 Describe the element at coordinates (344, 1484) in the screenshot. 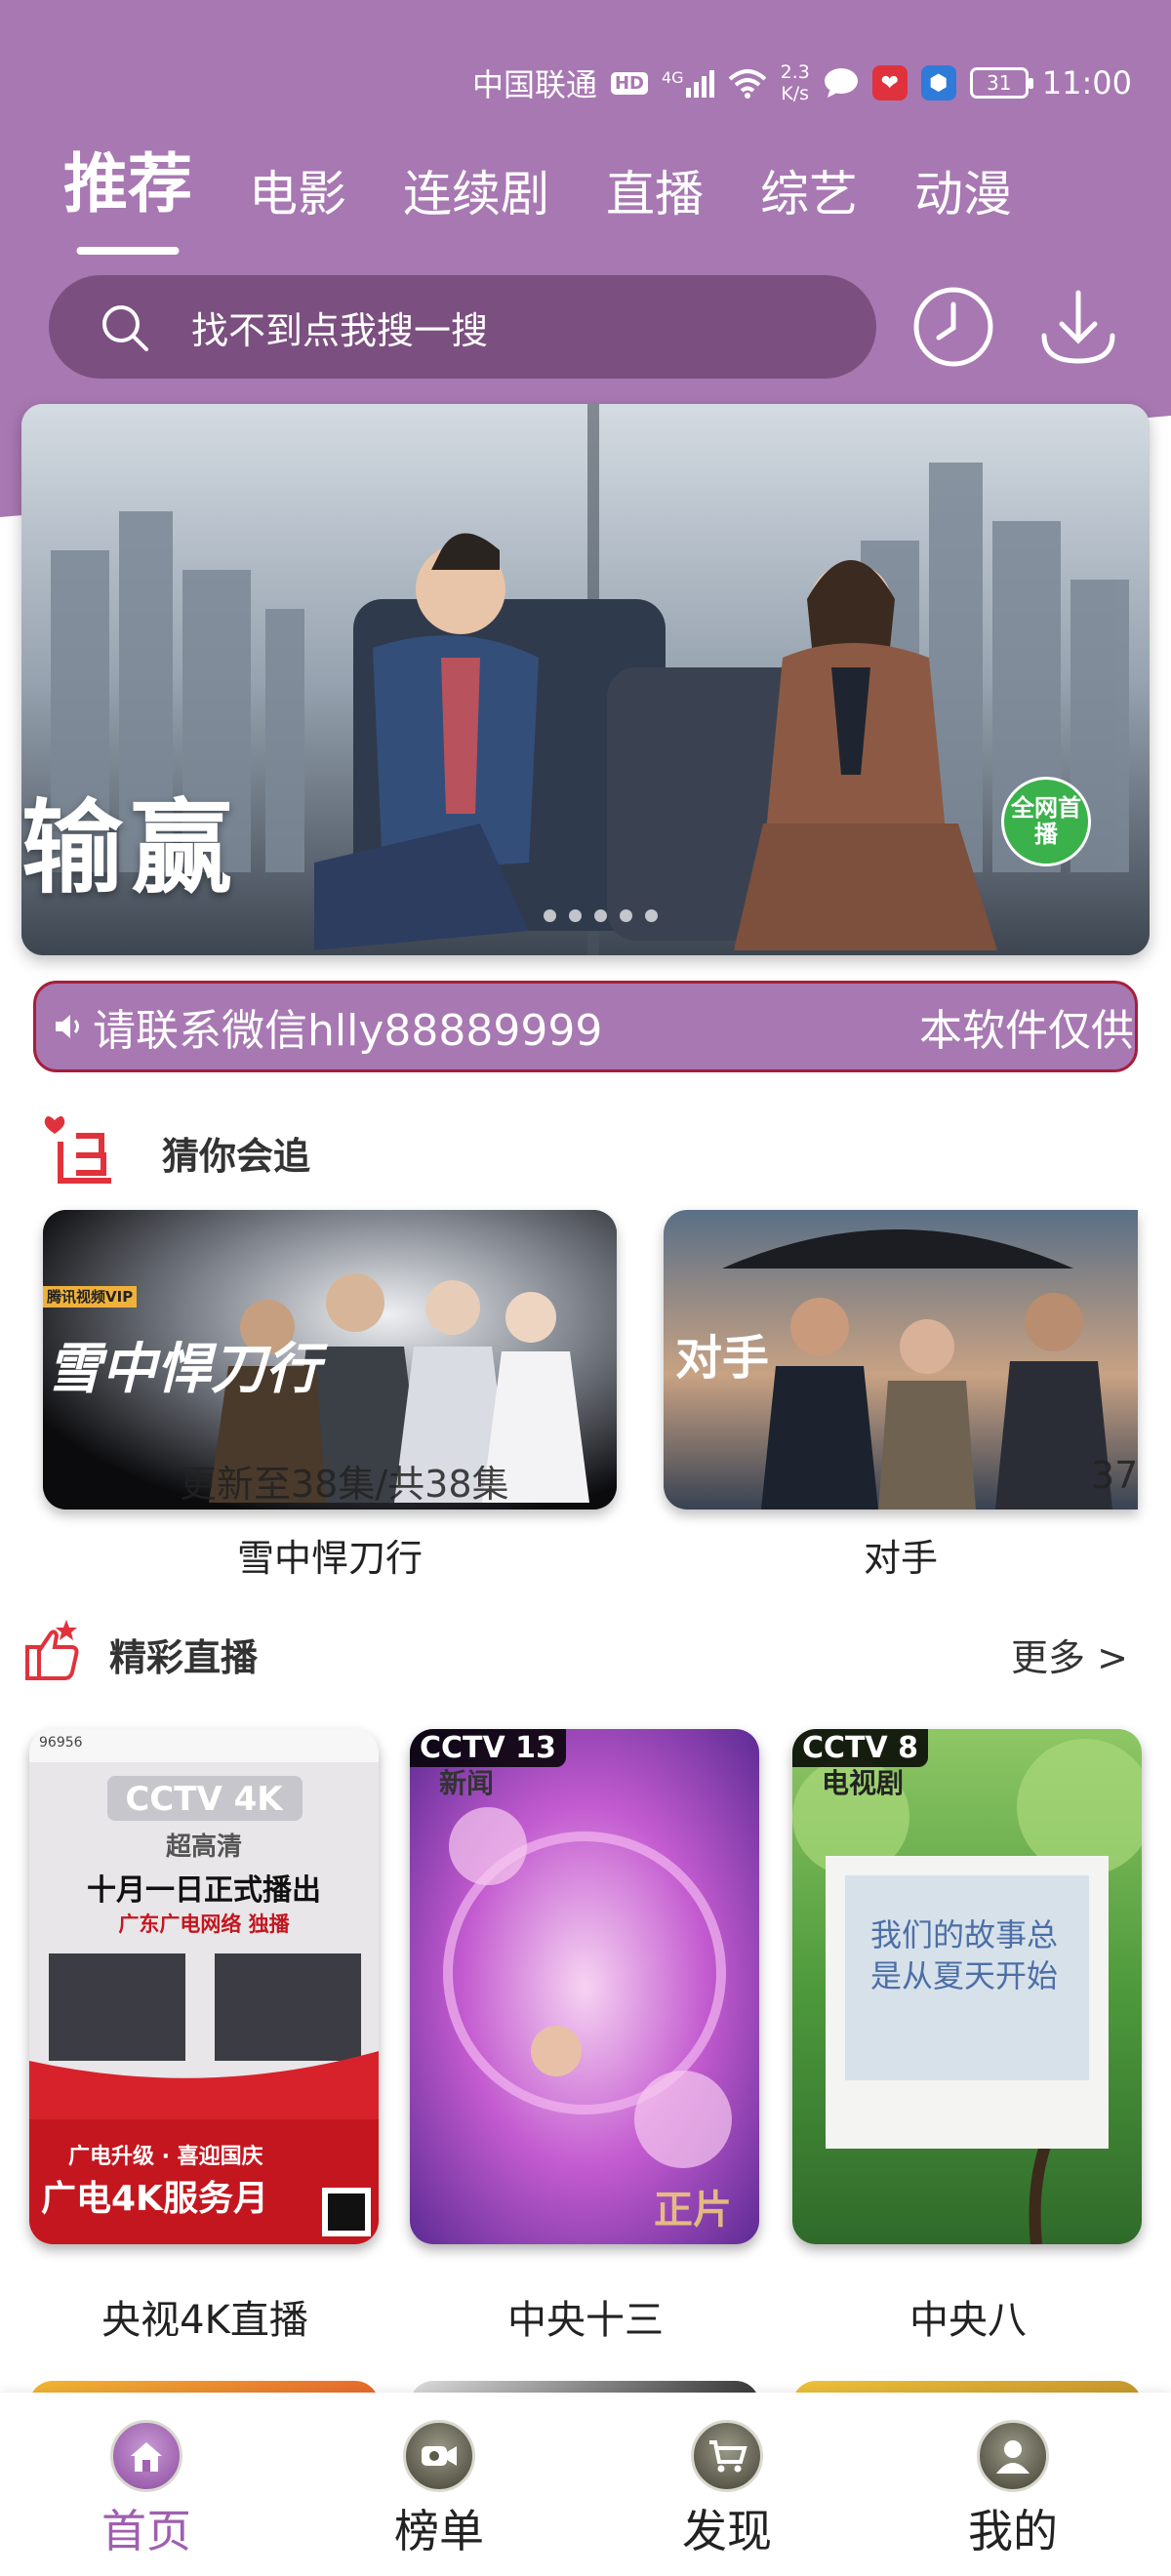

I see `episode-status: 更新至38集/共38集` at that location.